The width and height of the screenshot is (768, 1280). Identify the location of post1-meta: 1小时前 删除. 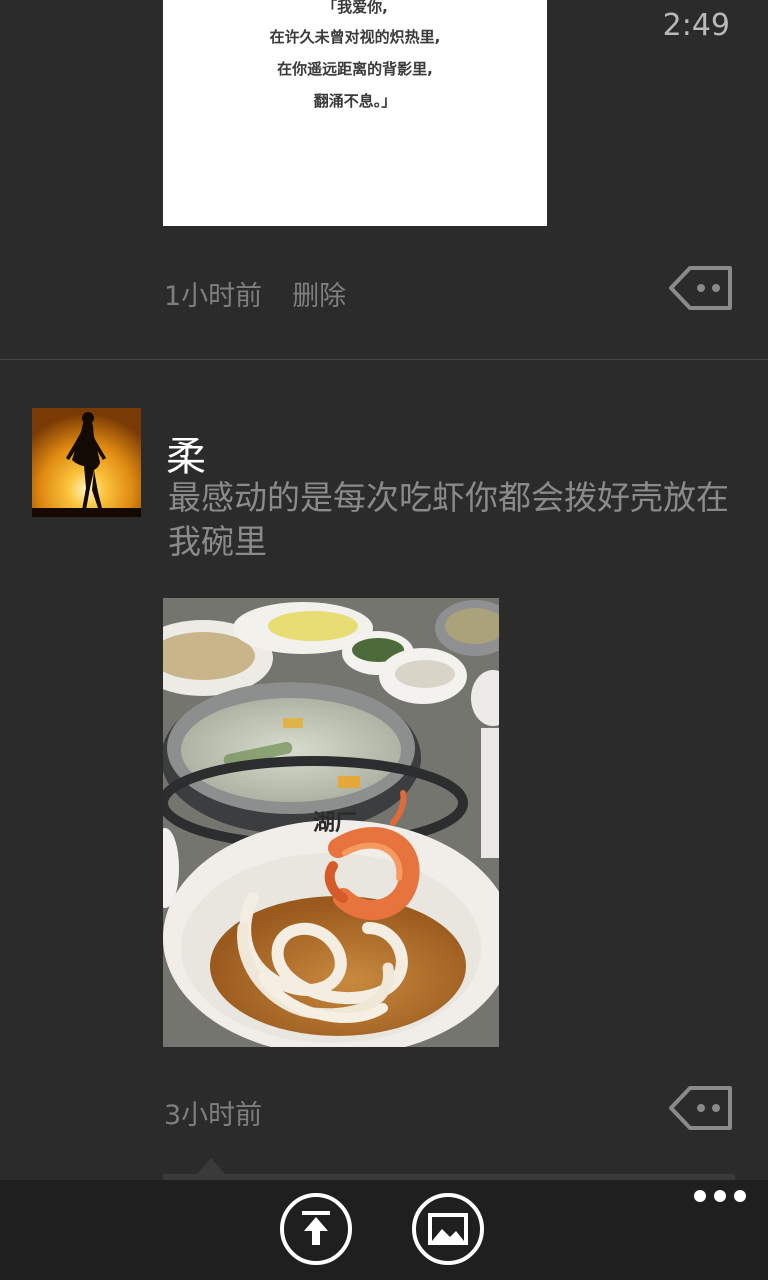
(255, 293).